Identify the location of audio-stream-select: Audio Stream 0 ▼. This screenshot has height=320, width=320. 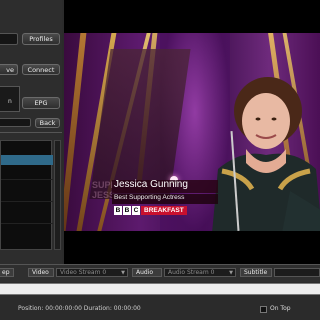
(200, 272).